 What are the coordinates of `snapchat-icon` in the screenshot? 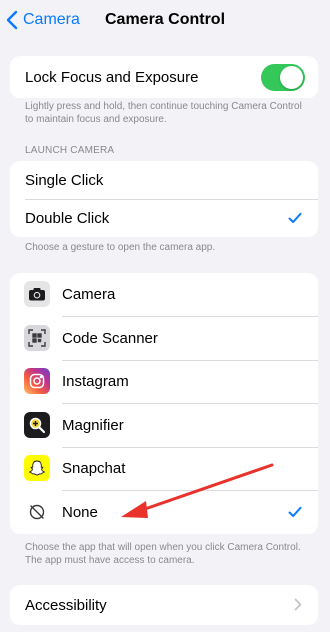 It's located at (37, 468).